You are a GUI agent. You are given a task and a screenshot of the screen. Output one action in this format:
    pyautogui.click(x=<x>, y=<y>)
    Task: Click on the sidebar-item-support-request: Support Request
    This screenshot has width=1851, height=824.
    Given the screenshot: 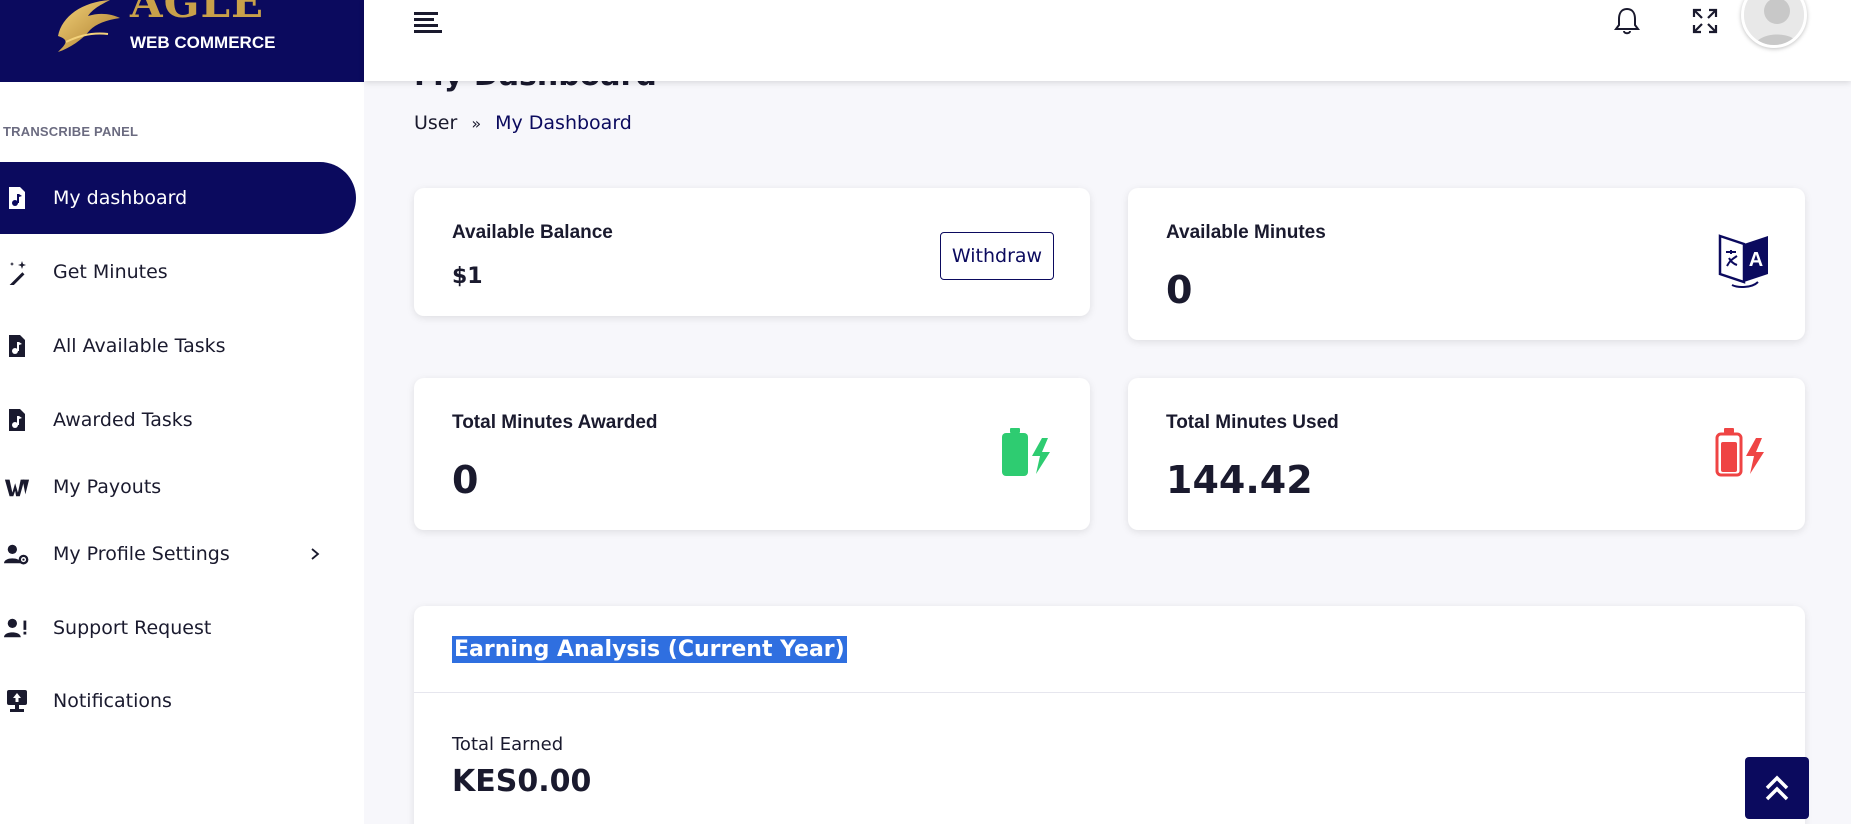 What is the action you would take?
    pyautogui.click(x=178, y=628)
    